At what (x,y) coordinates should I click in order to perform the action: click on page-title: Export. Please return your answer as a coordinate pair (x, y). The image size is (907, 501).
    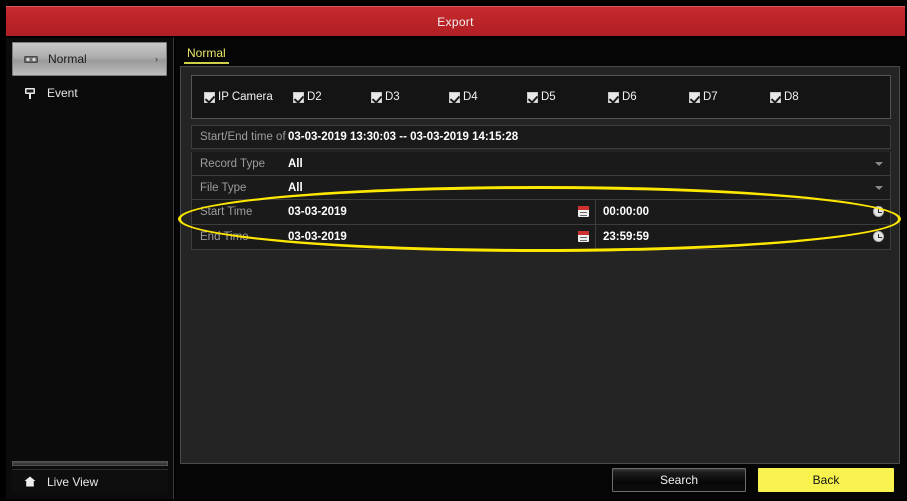
    Looking at the image, I should click on (455, 21).